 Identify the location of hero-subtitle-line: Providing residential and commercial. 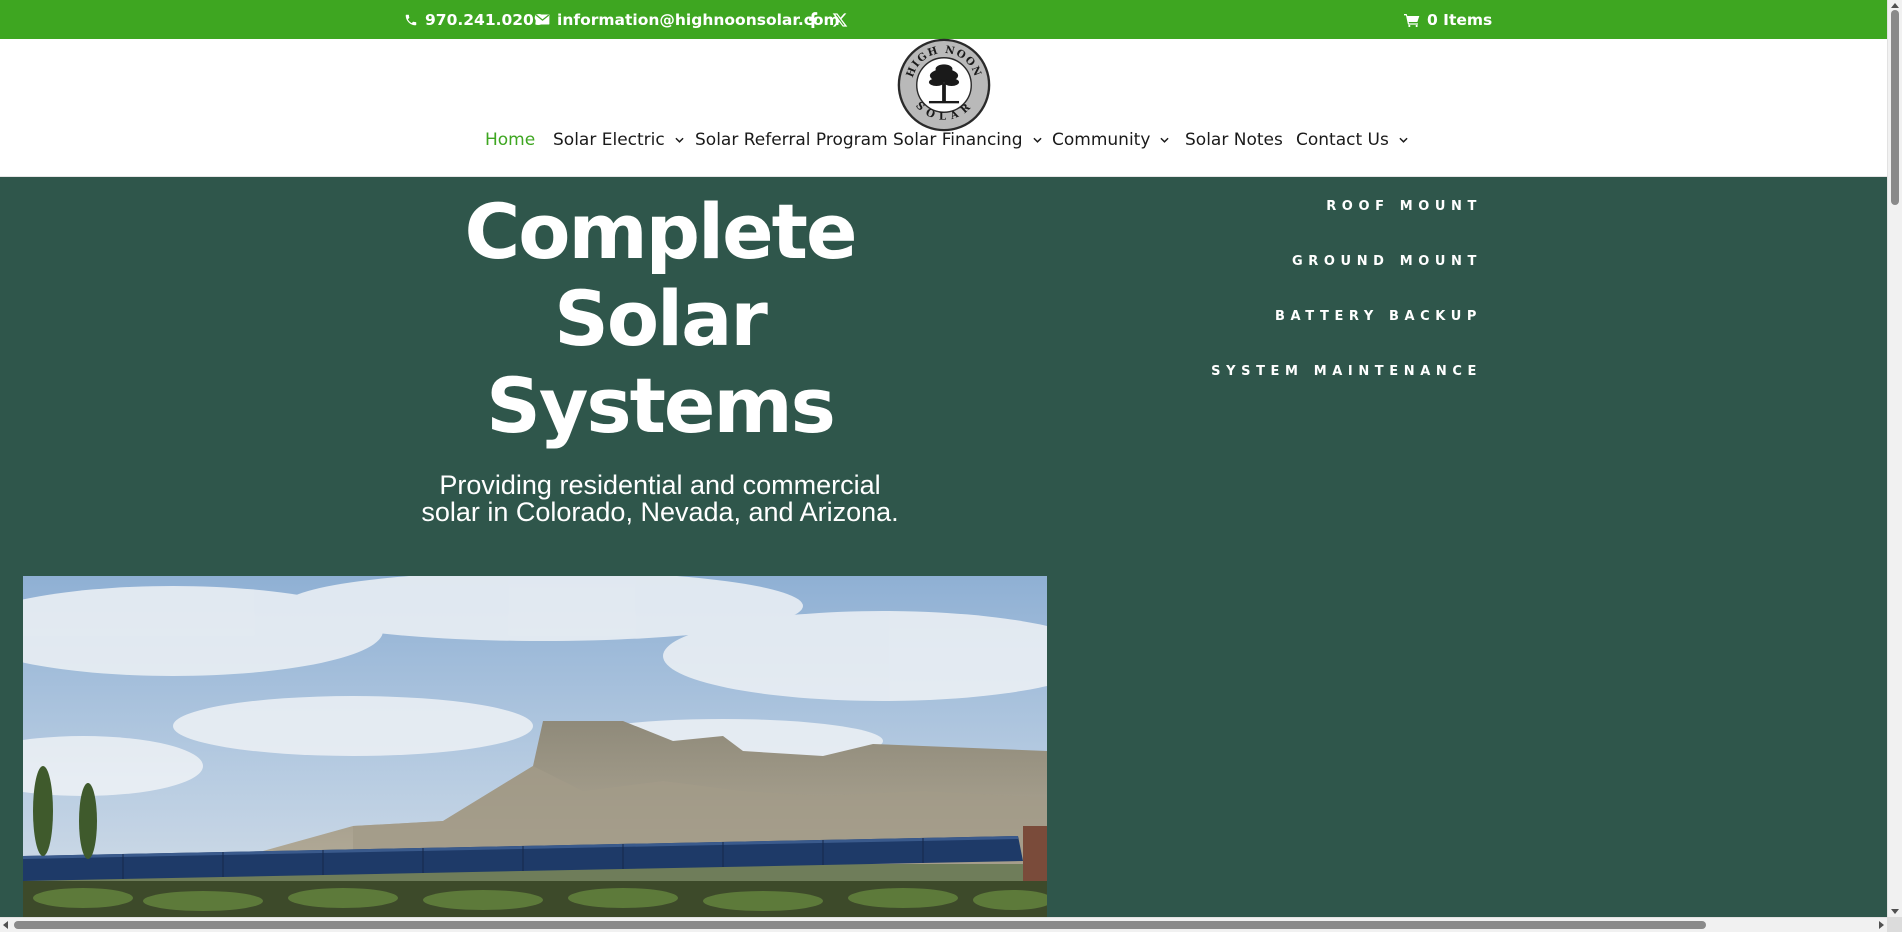
(660, 485).